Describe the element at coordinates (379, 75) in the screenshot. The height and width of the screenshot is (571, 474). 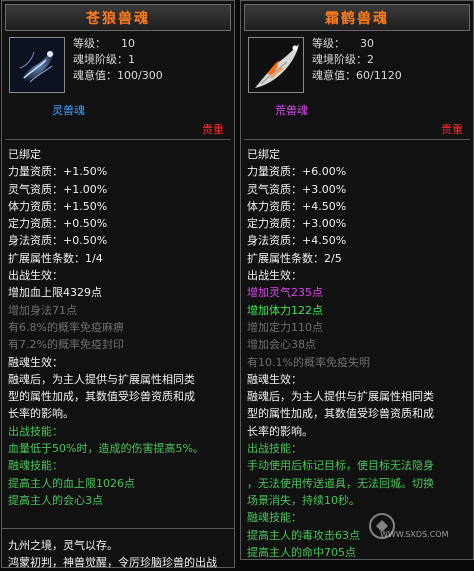
I see `will-value: 60/1120` at that location.